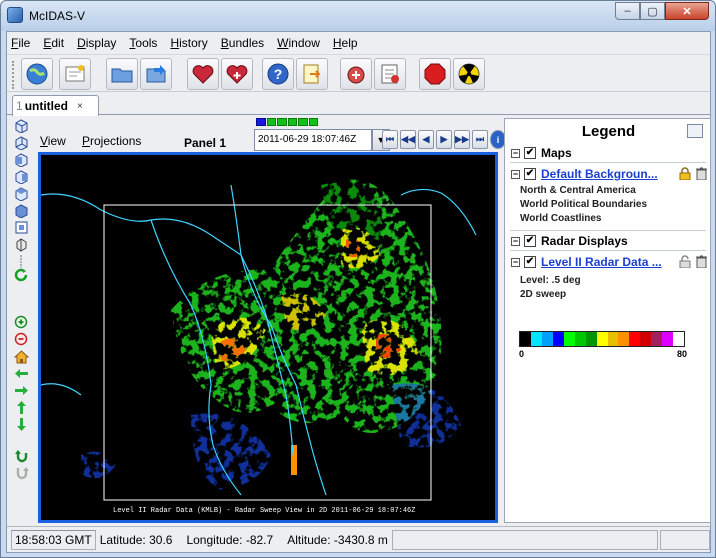 The width and height of the screenshot is (716, 558). I want to click on log-icon, so click(390, 74).